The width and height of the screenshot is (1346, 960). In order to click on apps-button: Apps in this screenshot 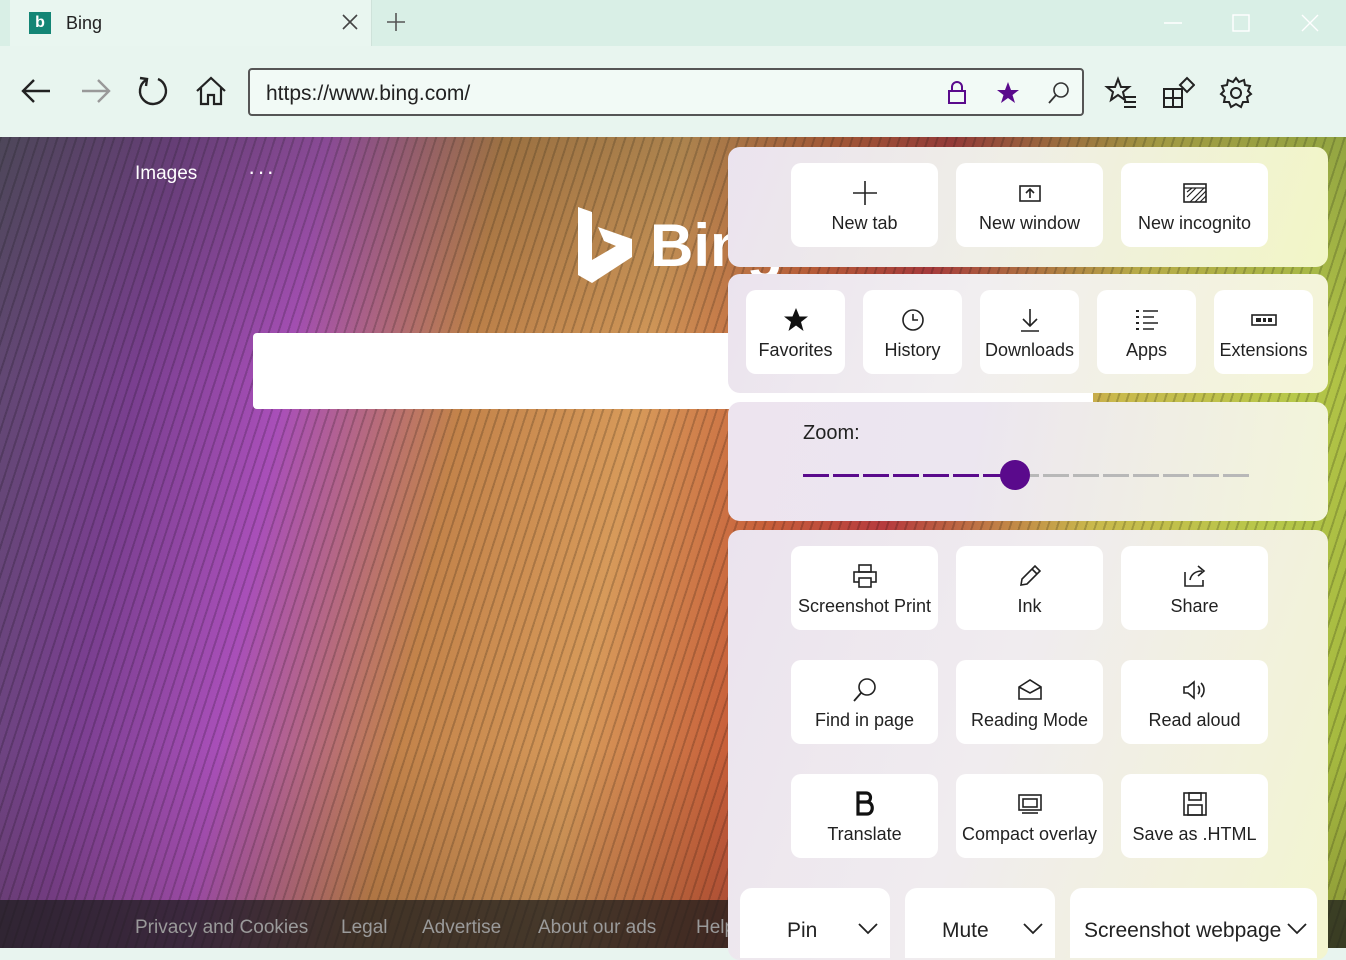, I will do `click(1146, 332)`.